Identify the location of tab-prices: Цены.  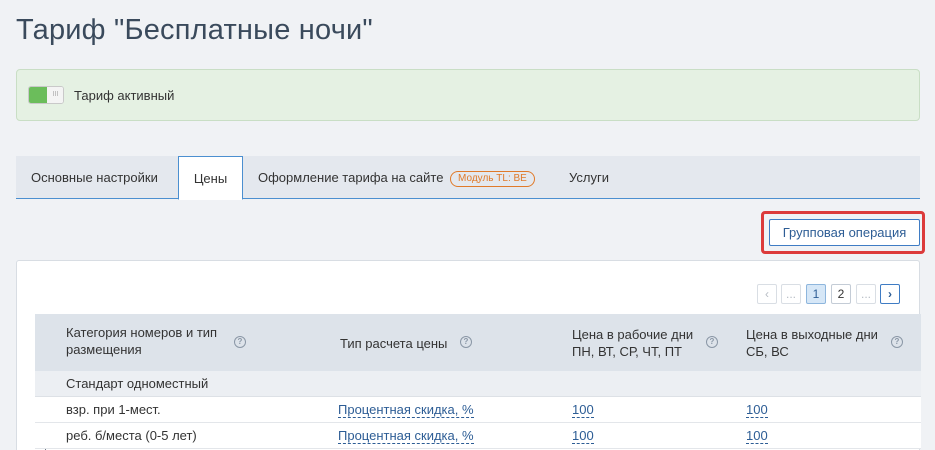
(210, 178).